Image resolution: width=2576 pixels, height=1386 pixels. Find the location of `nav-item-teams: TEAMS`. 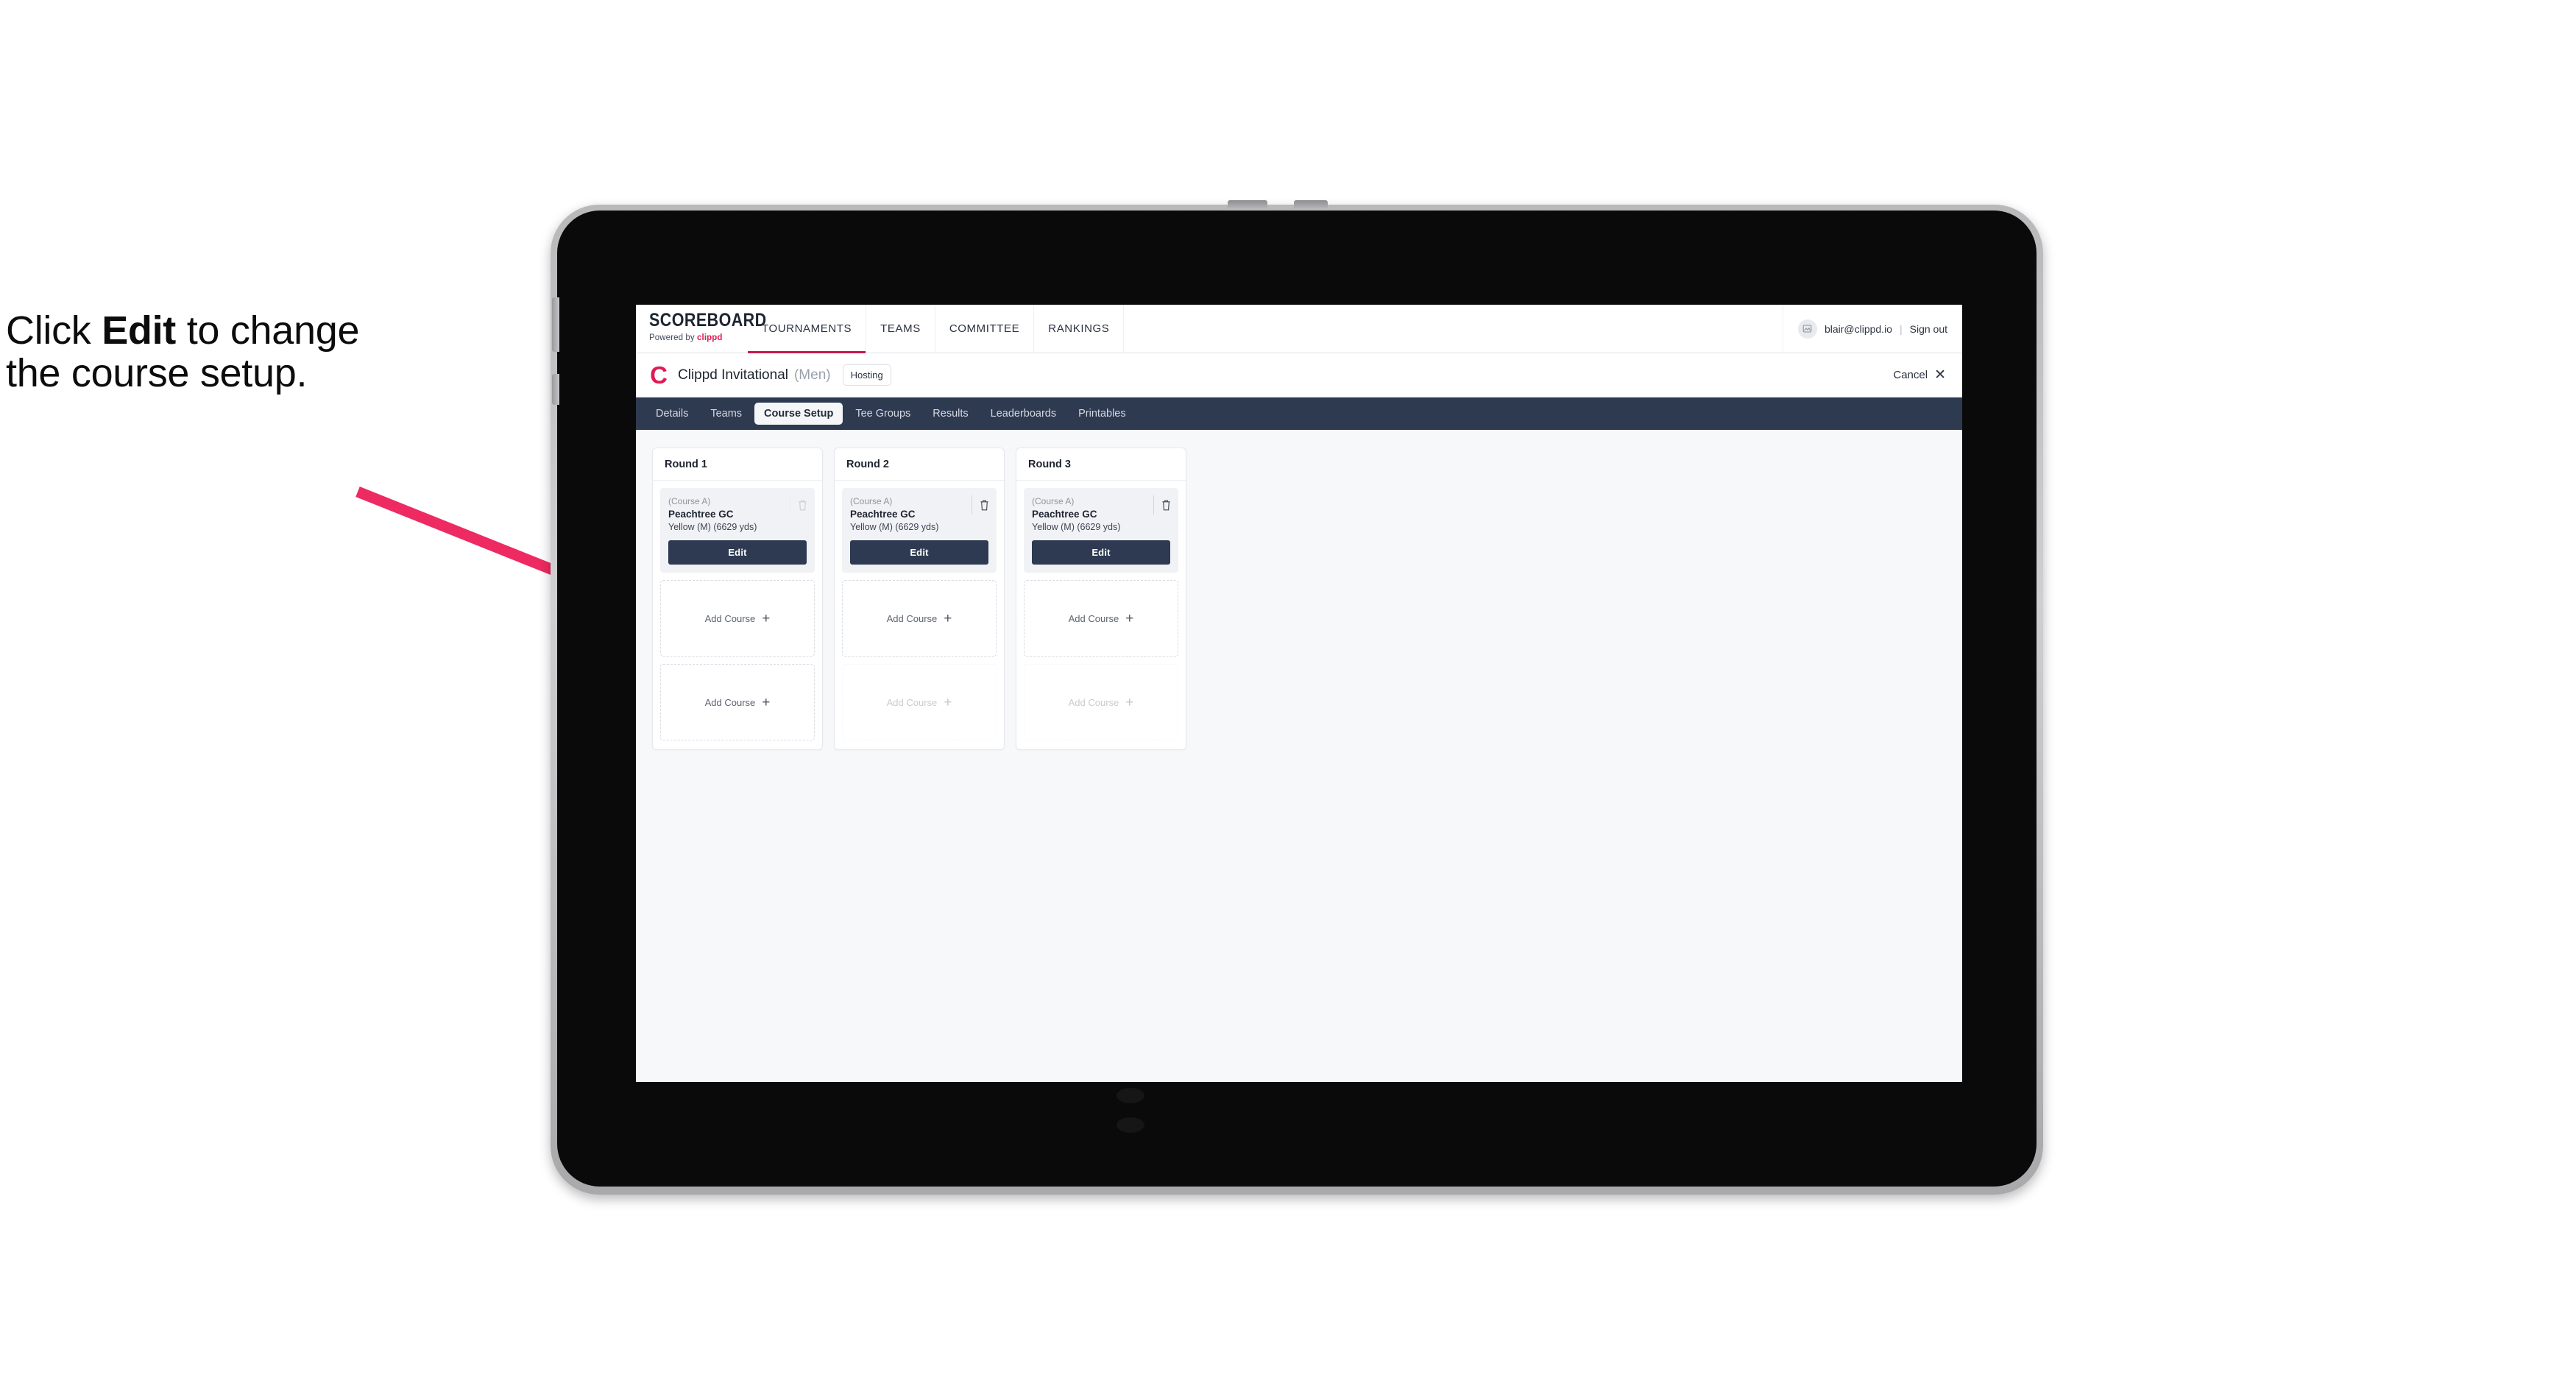

nav-item-teams: TEAMS is located at coordinates (900, 329).